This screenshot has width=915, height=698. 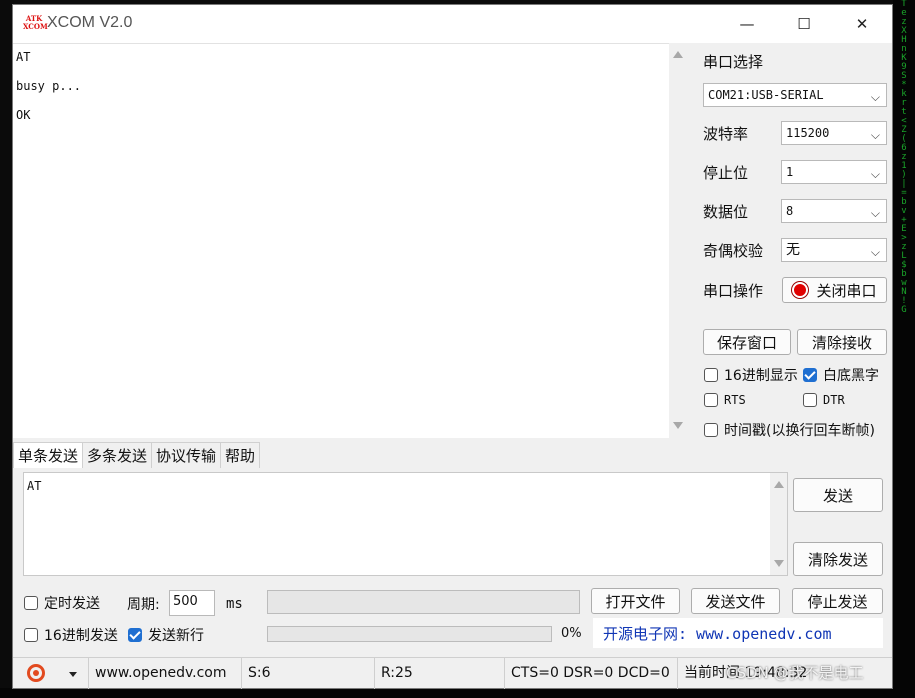 What do you see at coordinates (23, 115) in the screenshot?
I see `receive-line: OK` at bounding box center [23, 115].